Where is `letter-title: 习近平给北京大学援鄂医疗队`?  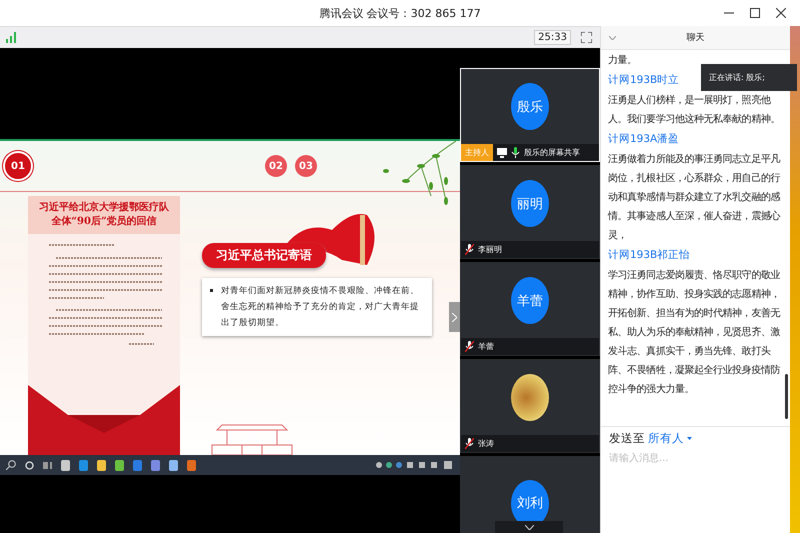
letter-title: 习近平给北京大学援鄂医疗队 is located at coordinates (104, 207).